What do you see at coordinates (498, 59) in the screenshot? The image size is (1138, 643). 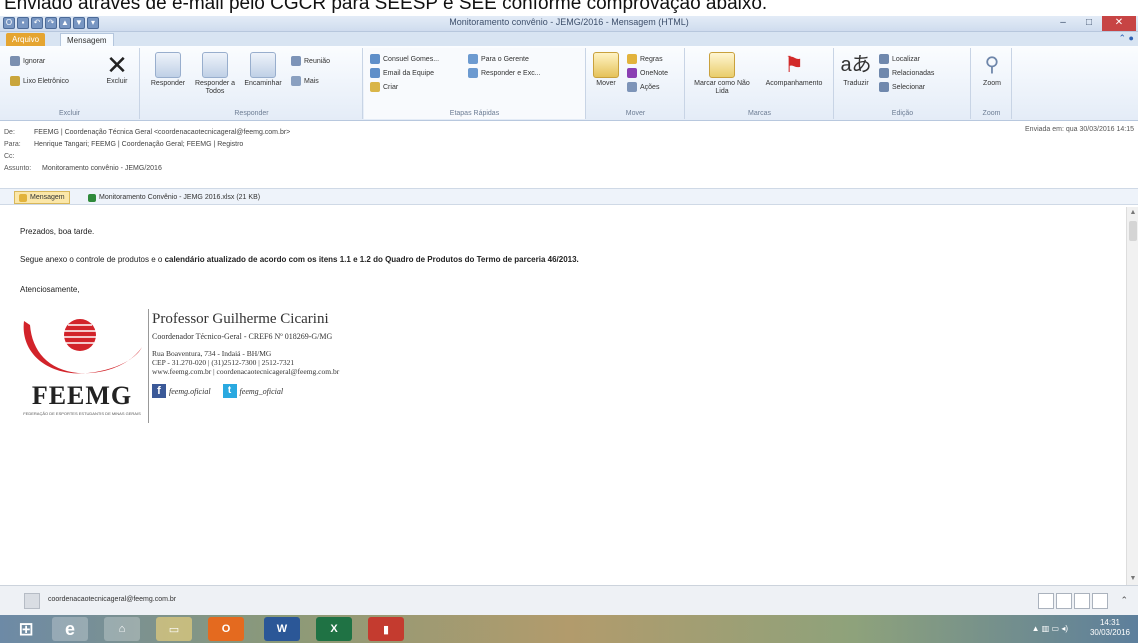 I see `quickstep-4: Para o Gerente` at bounding box center [498, 59].